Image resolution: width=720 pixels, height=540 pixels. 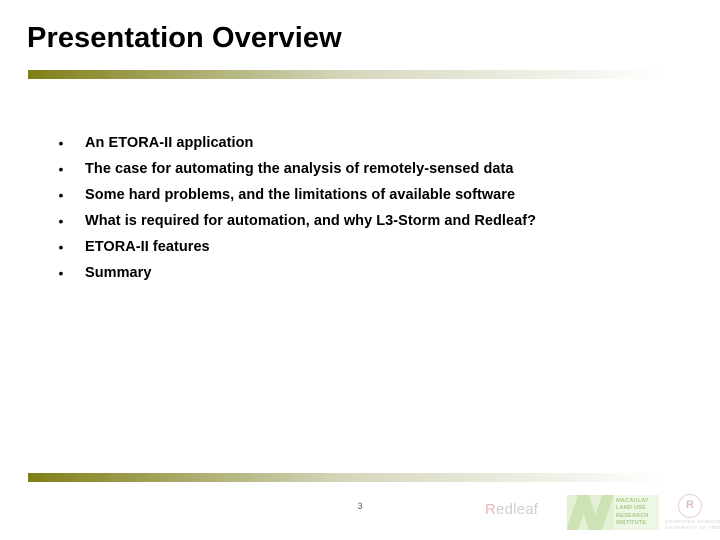 I want to click on macaulay-logo: MACAULAY LAND USE RESEARCH INSTITUTE, so click(x=613, y=512).